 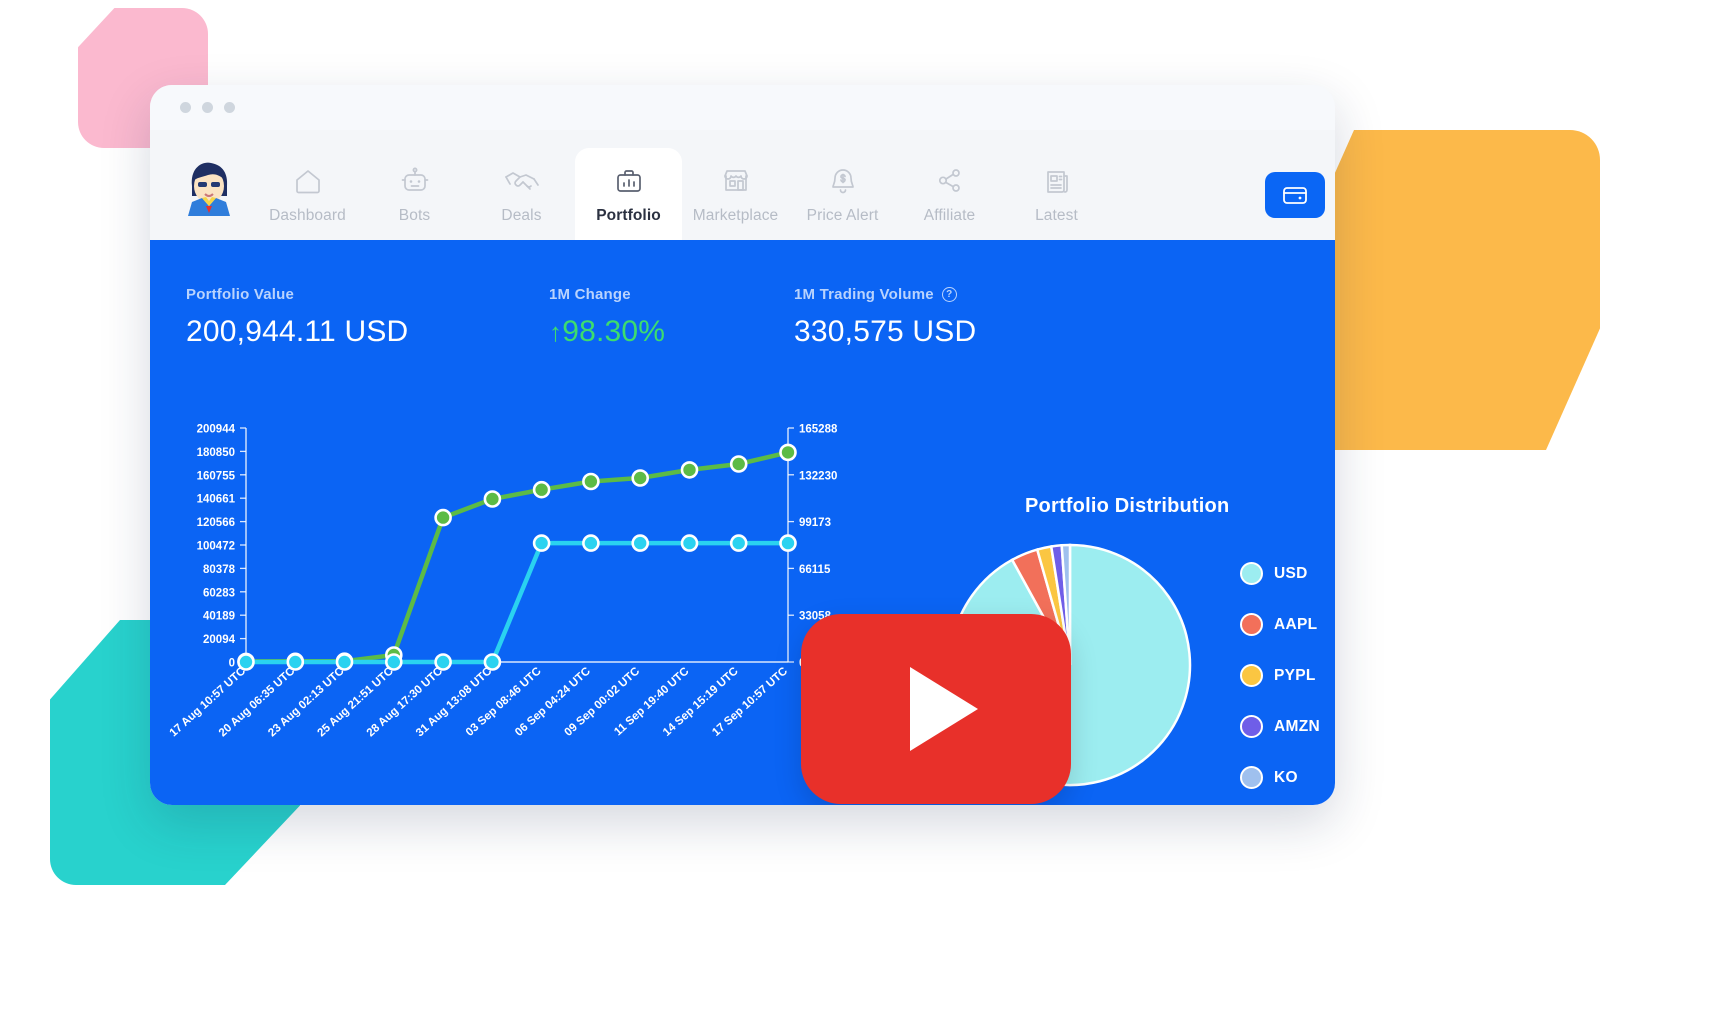 I want to click on nav-item-bots: Bots, so click(x=414, y=194).